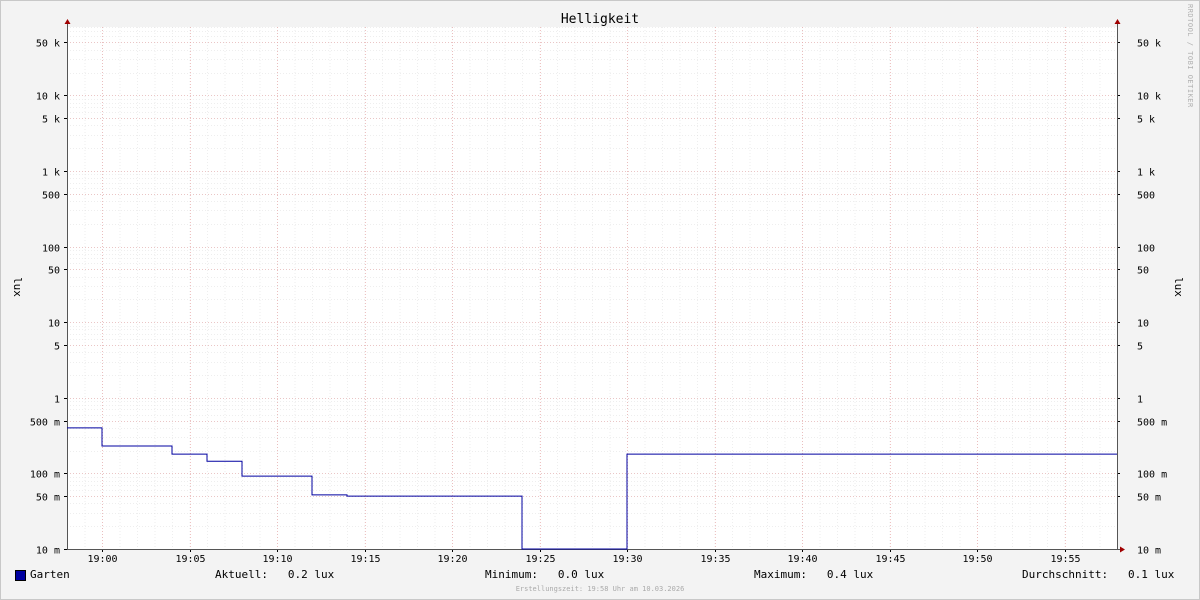  I want to click on x-tick-label: 19:30, so click(627, 559).